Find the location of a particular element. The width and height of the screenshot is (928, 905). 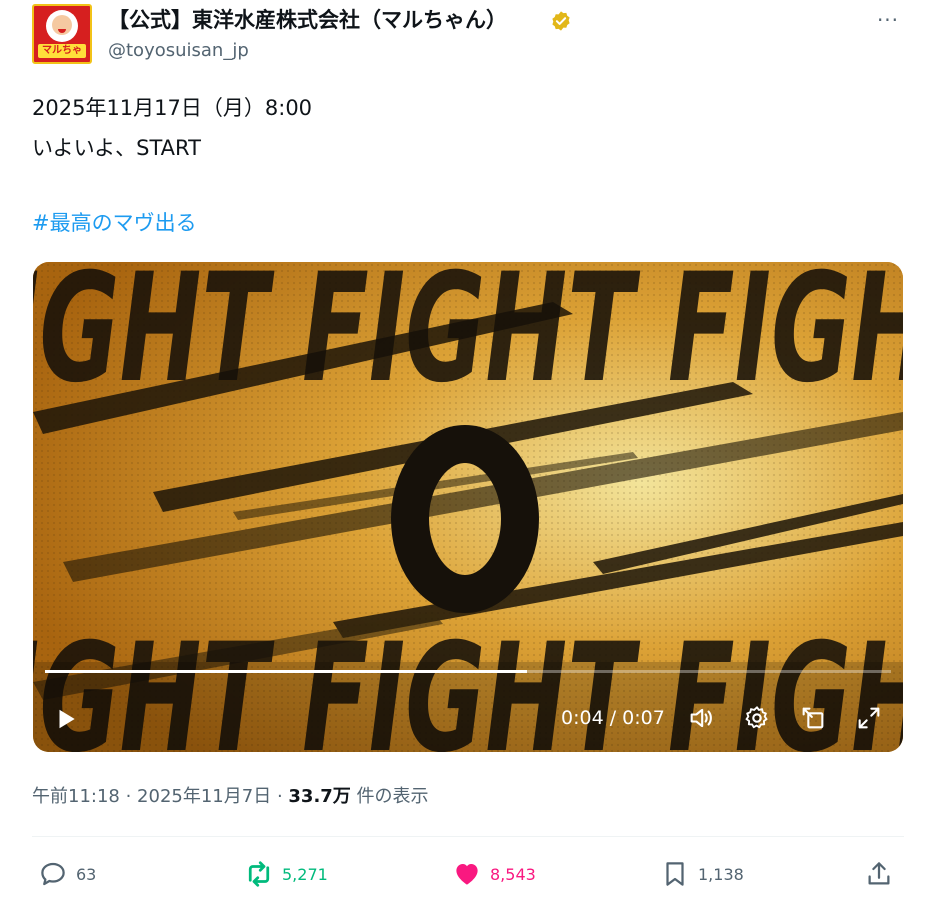

reply-count: 63 is located at coordinates (86, 874).